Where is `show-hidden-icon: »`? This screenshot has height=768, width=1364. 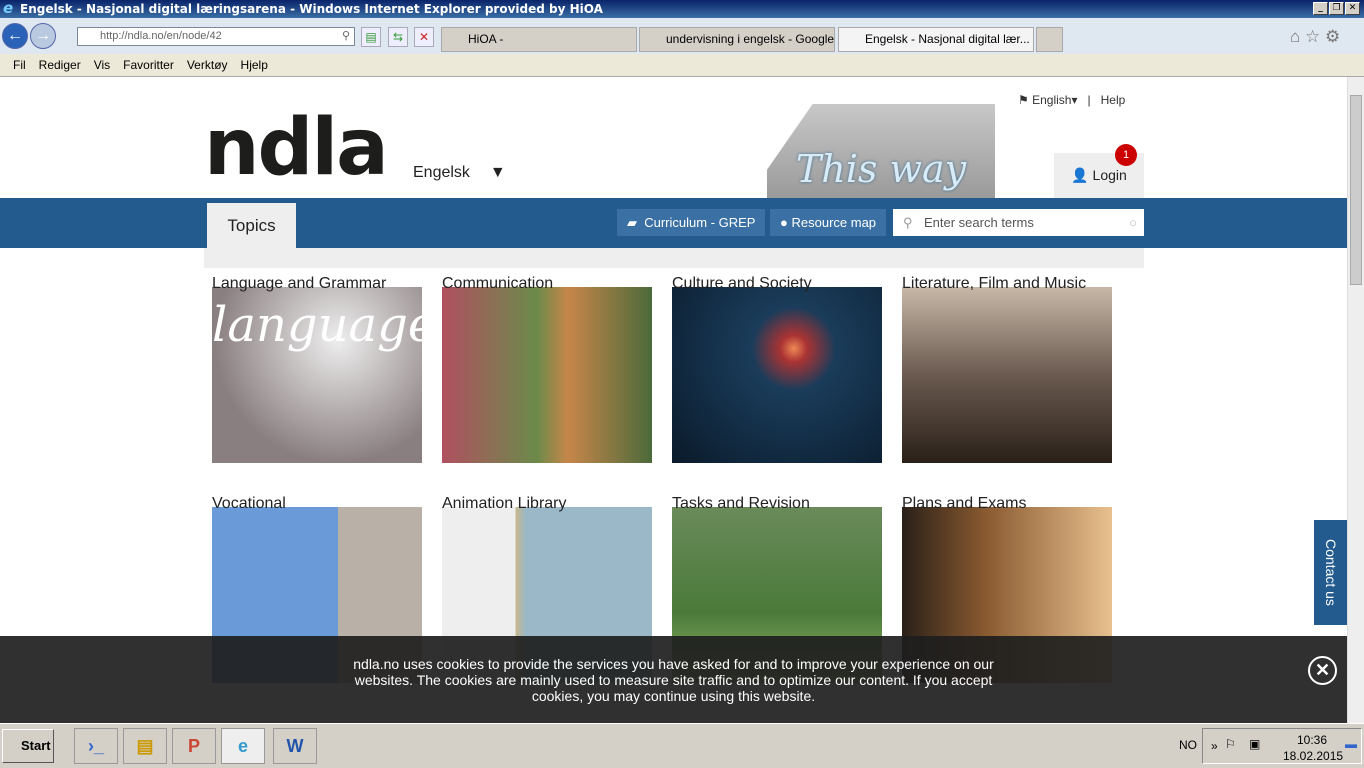
show-hidden-icon: » is located at coordinates (1214, 746).